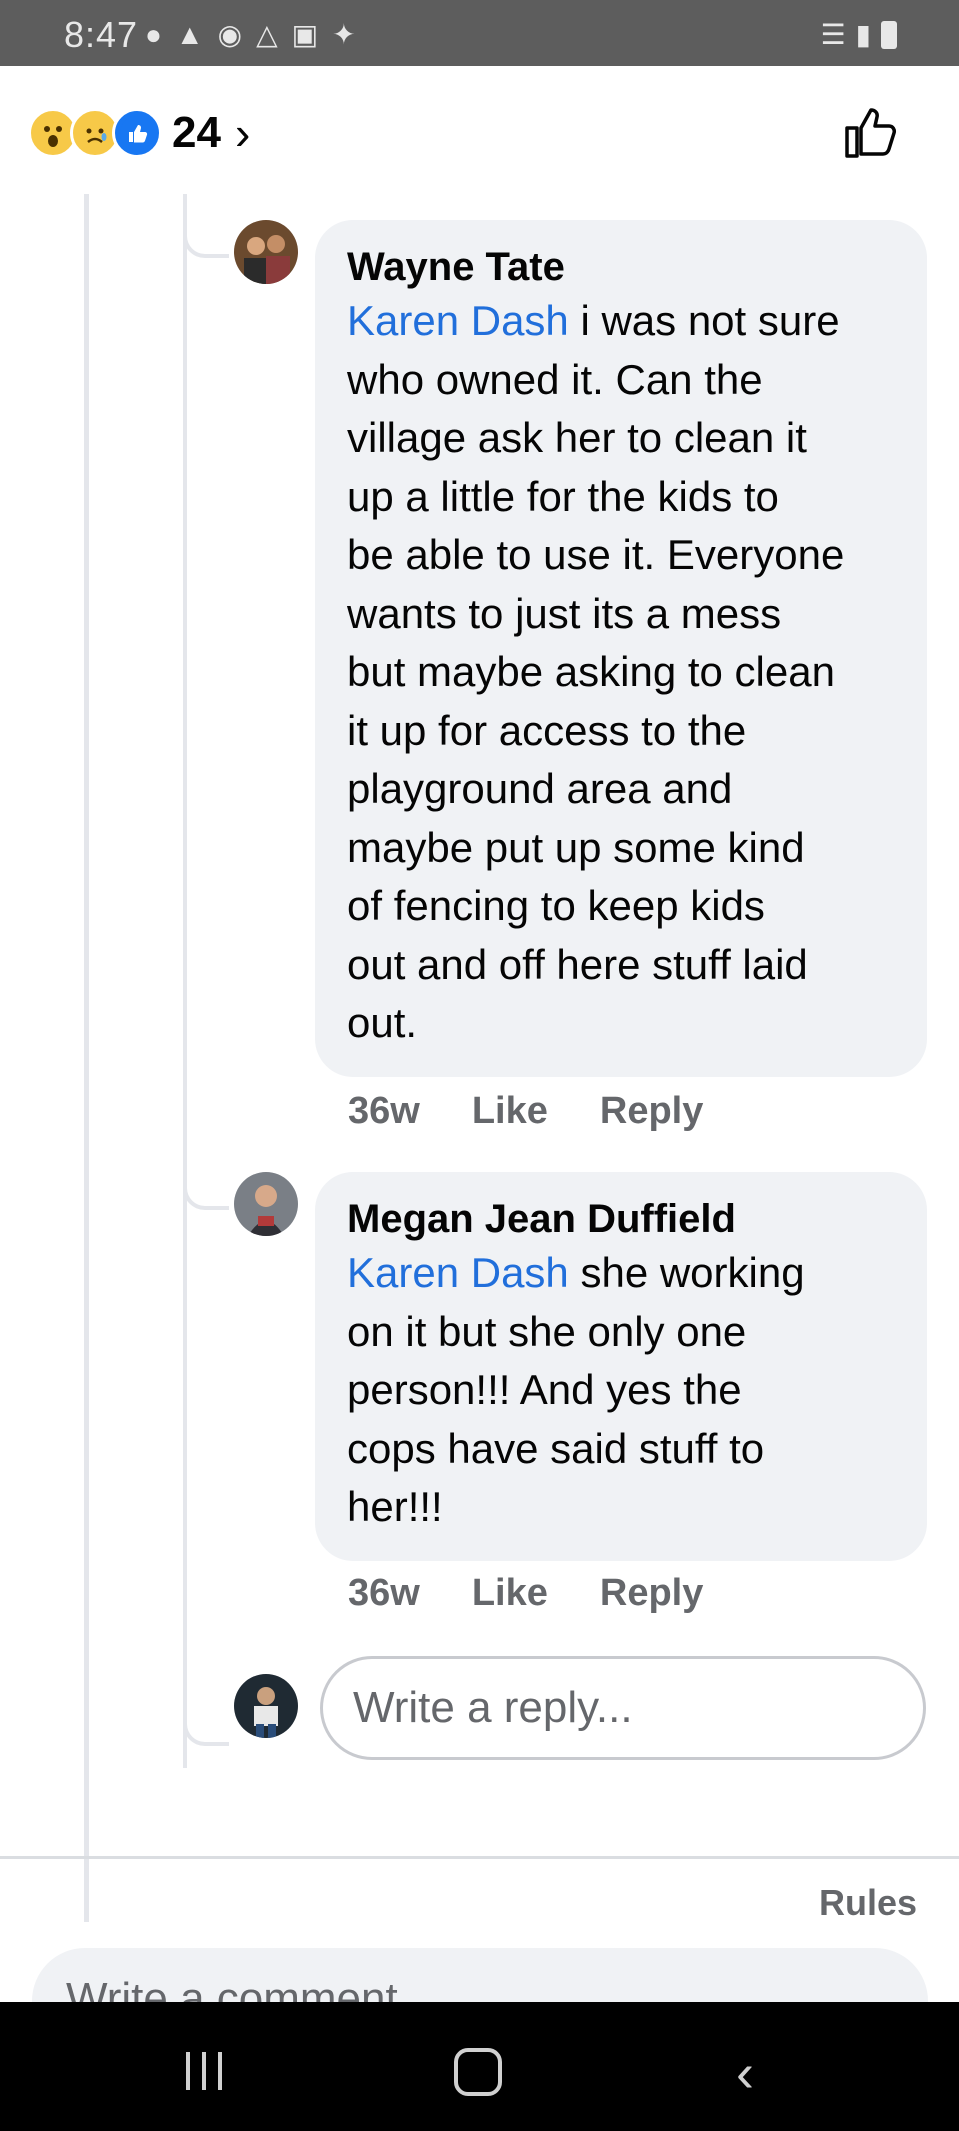  What do you see at coordinates (621, 1219) in the screenshot?
I see `comment-author: Megan Jean Duffield` at bounding box center [621, 1219].